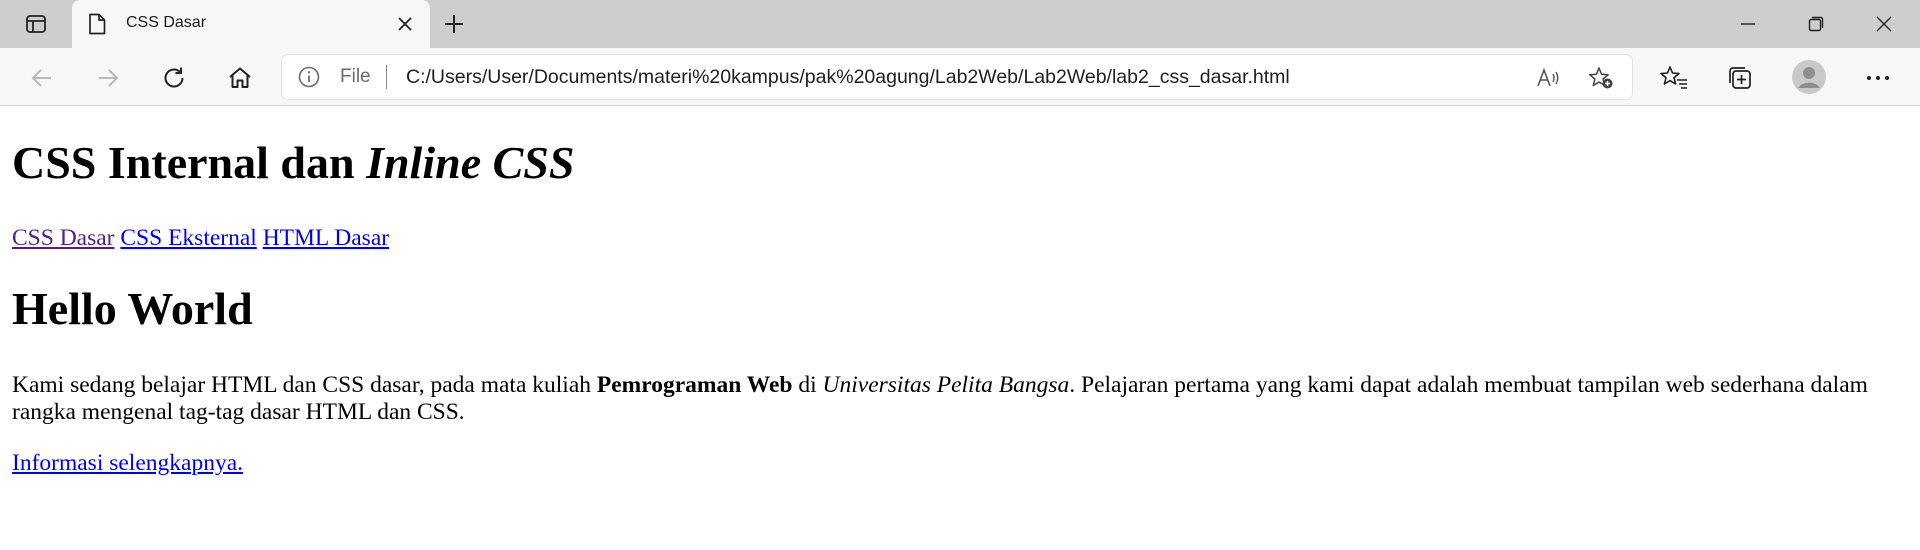 This screenshot has height=550, width=1920. I want to click on favorites-icon, so click(1674, 78).